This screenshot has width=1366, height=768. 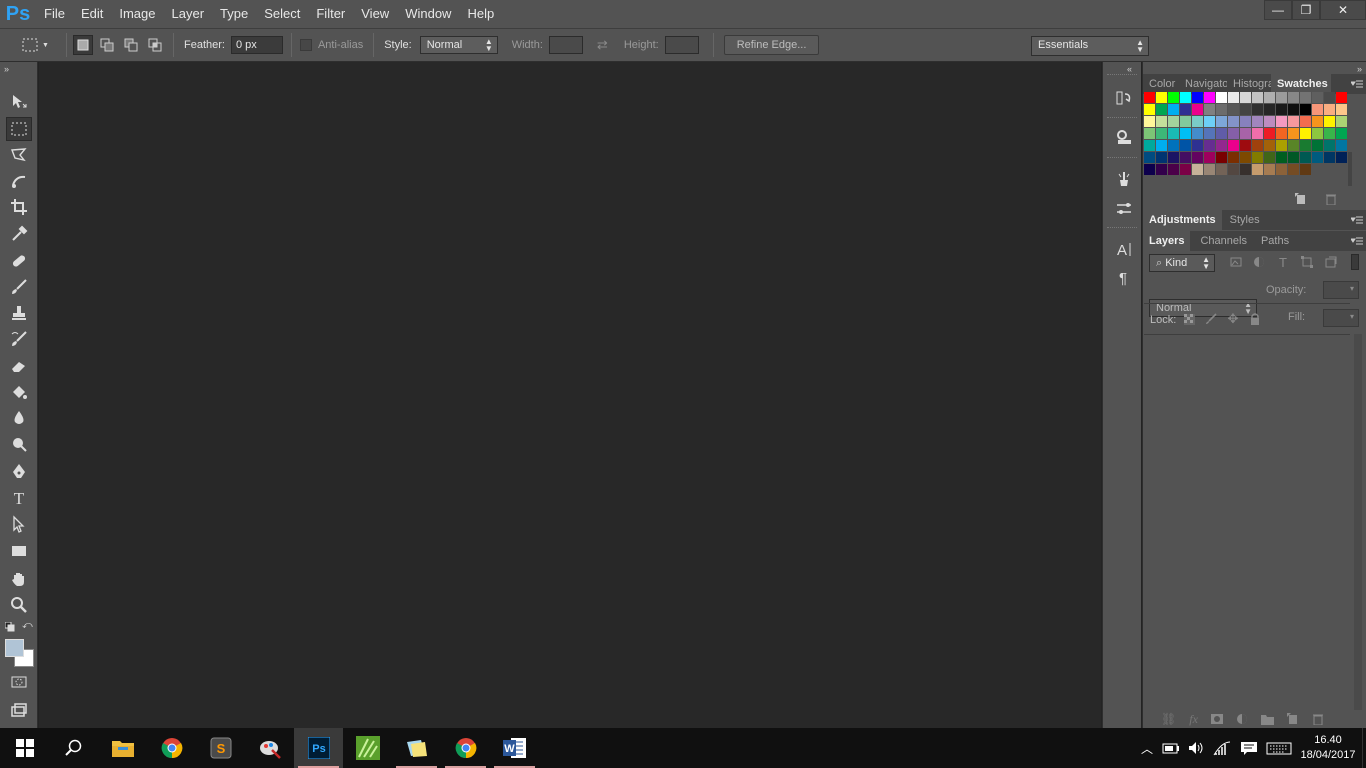 What do you see at coordinates (1267, 719) in the screenshot?
I see `new-group-icon` at bounding box center [1267, 719].